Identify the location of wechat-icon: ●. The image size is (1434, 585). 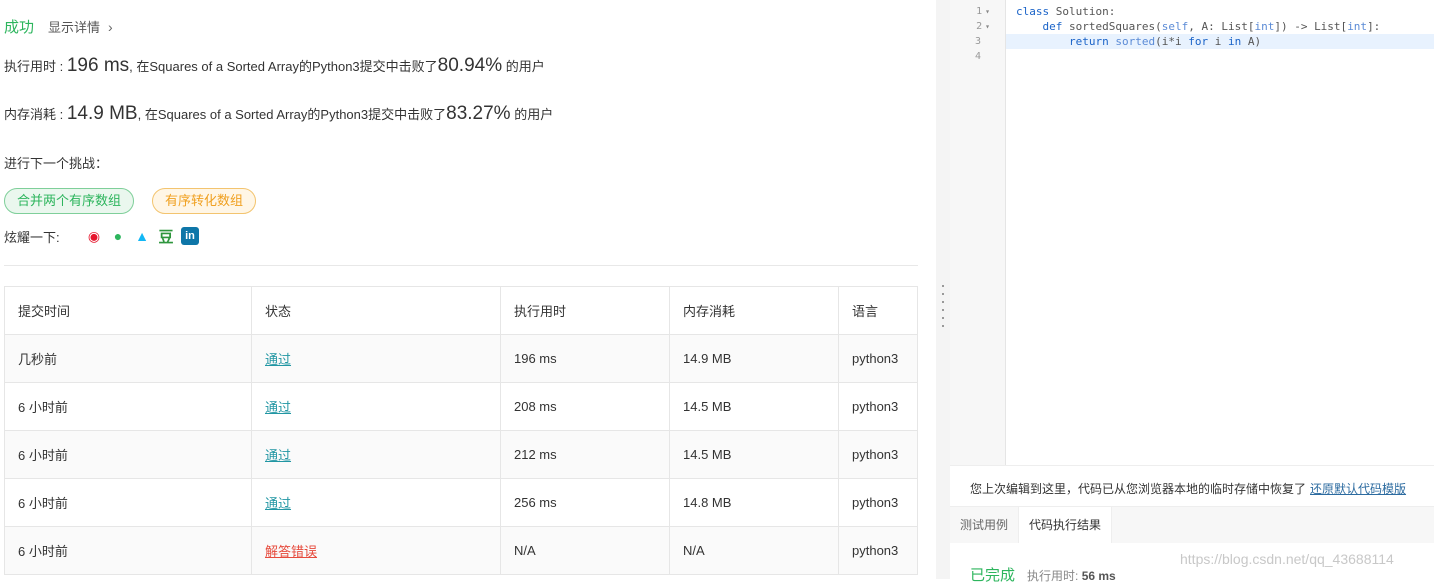
(118, 236).